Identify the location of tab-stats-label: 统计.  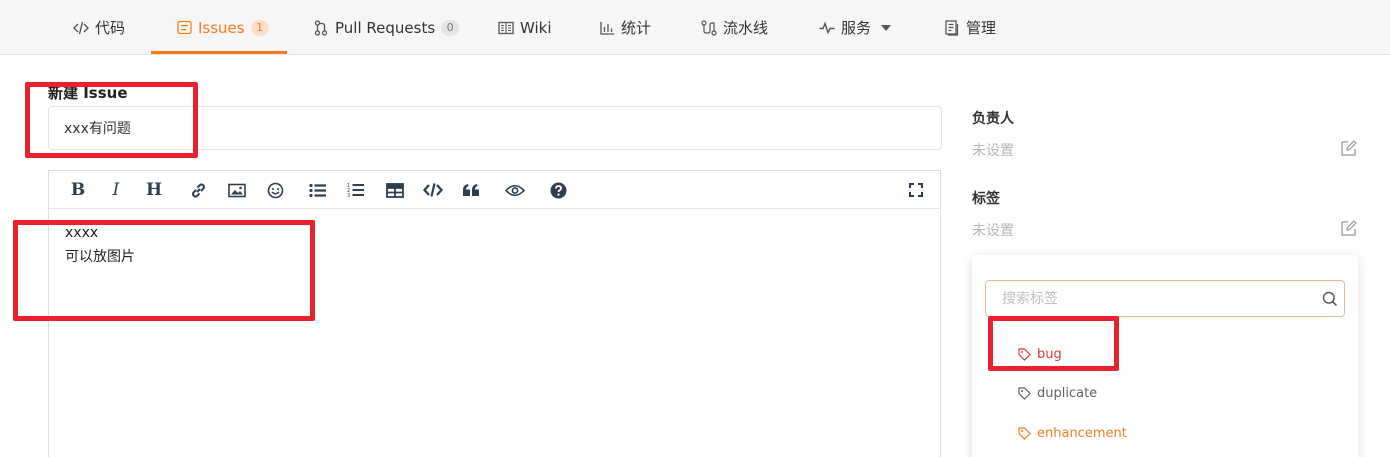
(636, 28).